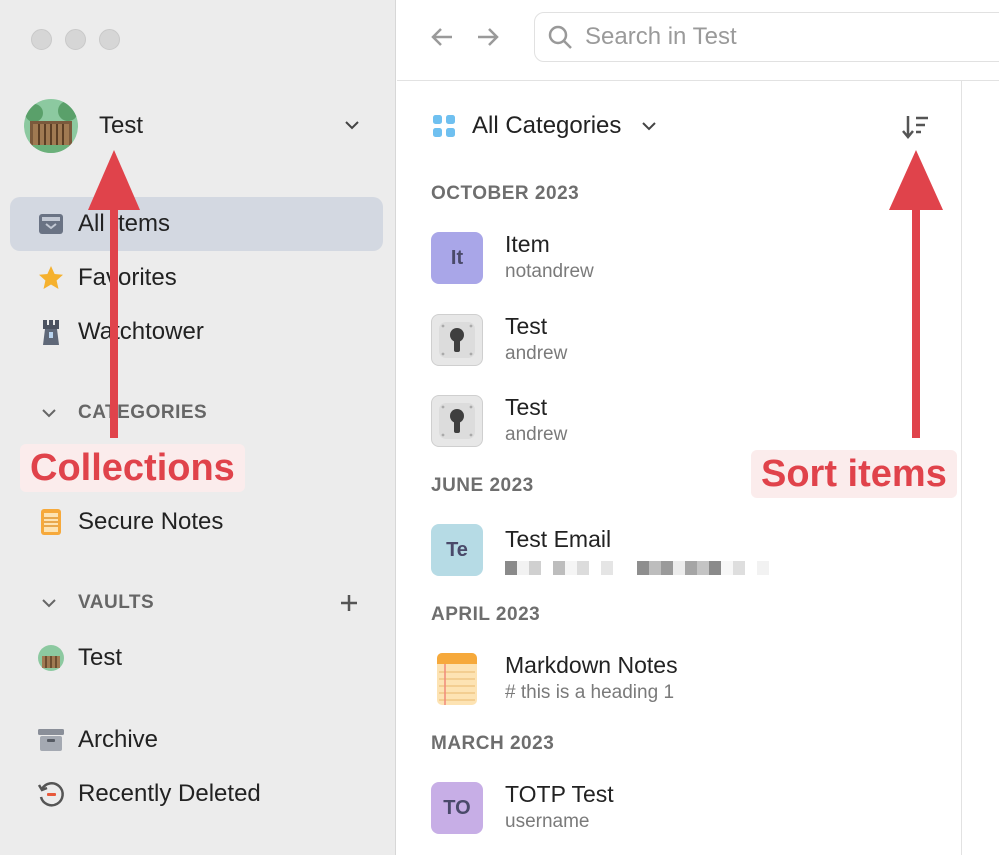 The image size is (999, 855). I want to click on window-controls, so click(75, 39).